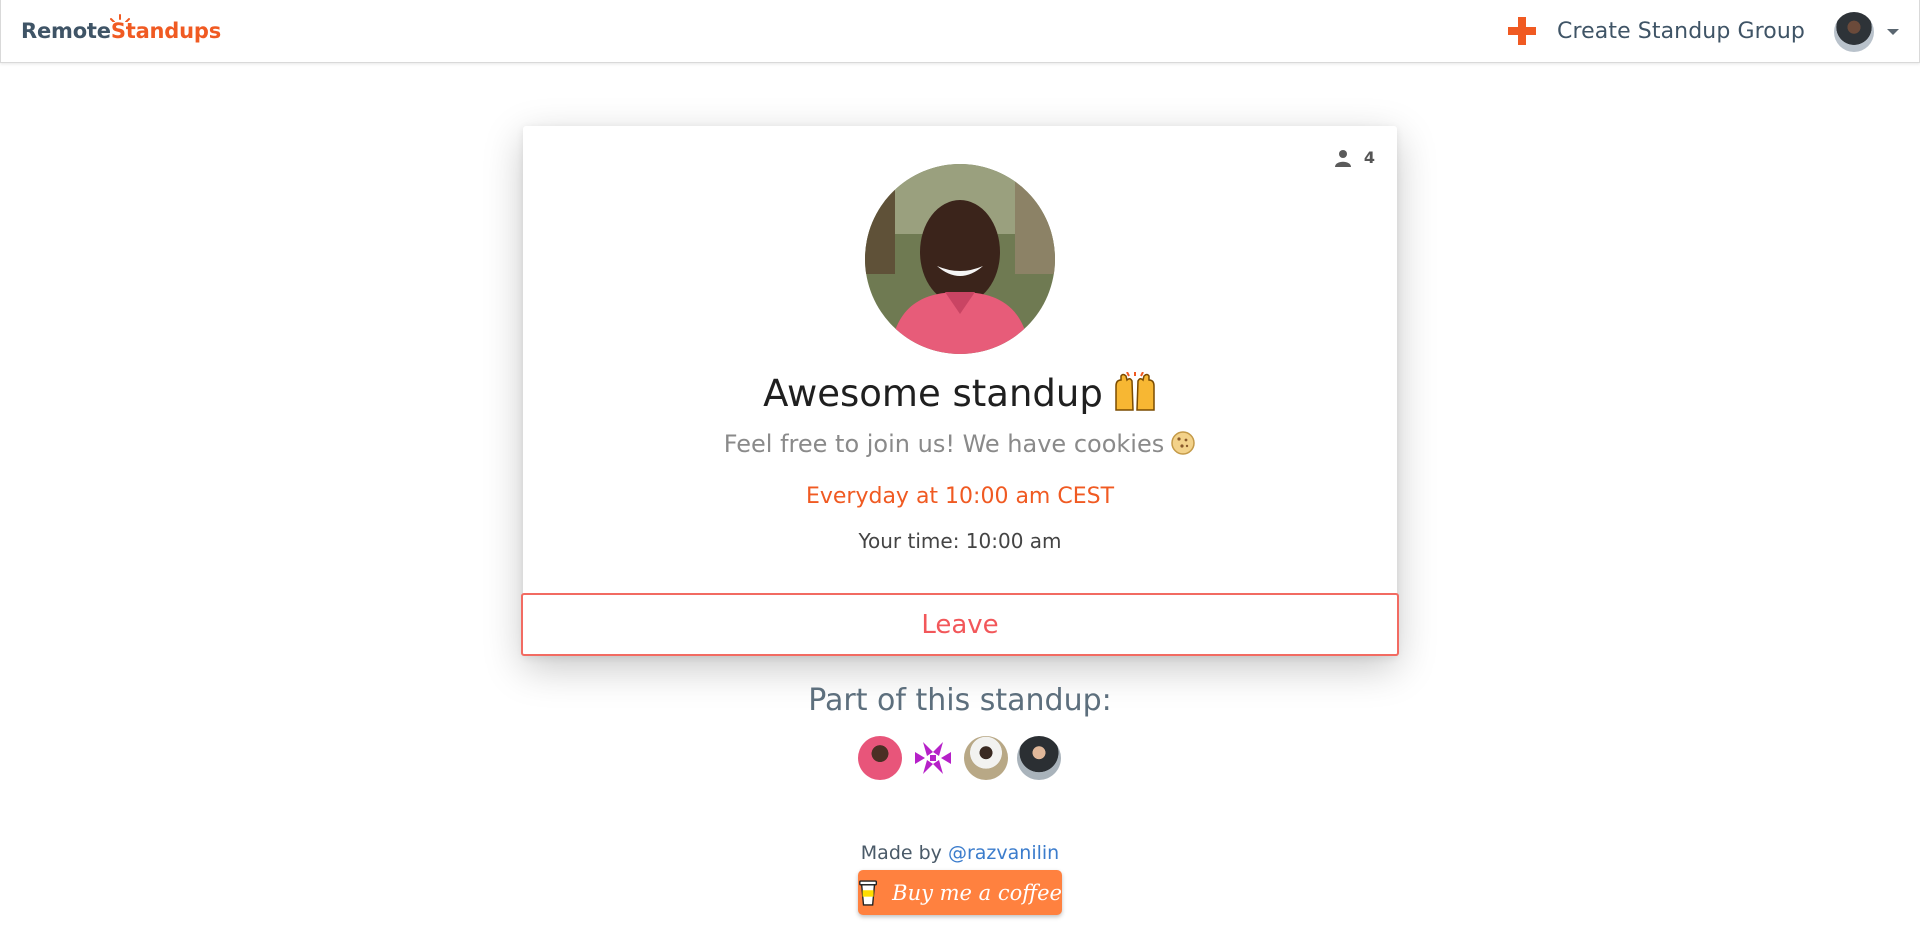  What do you see at coordinates (933, 393) in the screenshot?
I see `standup-title-text: Awesome standup` at bounding box center [933, 393].